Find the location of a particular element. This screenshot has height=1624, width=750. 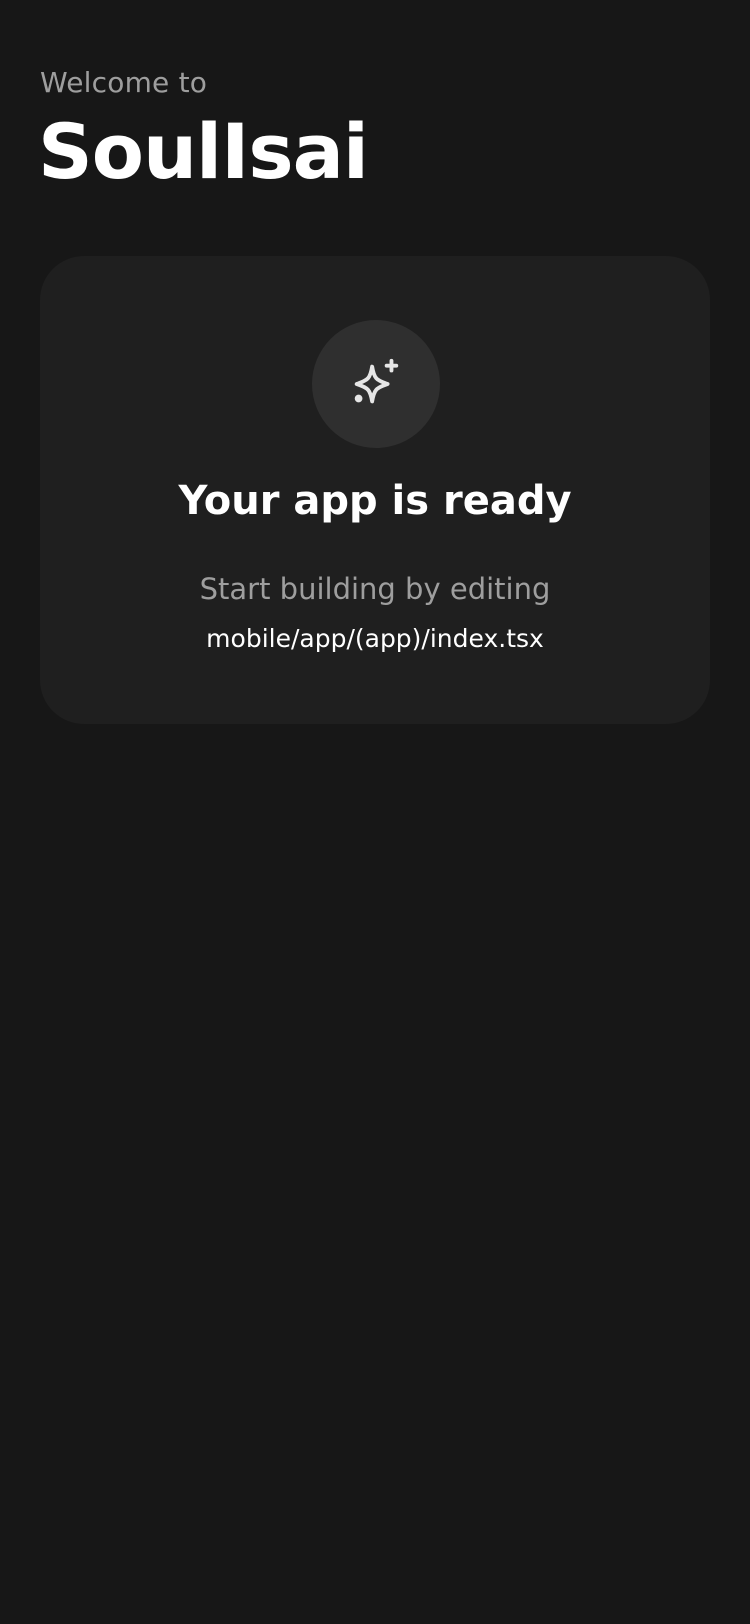

app-title: SoulIsai is located at coordinates (203, 151).